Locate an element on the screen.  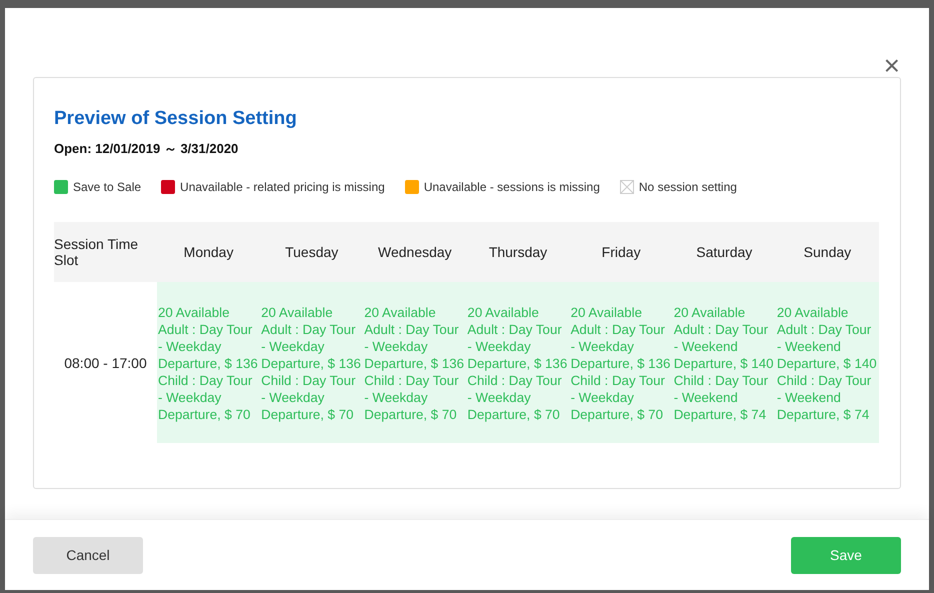
crossed-box-icon is located at coordinates (627, 187).